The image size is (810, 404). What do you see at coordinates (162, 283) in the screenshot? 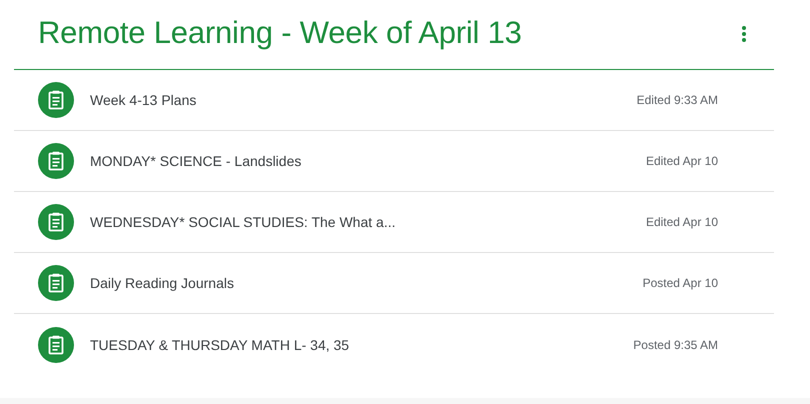
I see `assignment-title: Daily Reading Journals` at bounding box center [162, 283].